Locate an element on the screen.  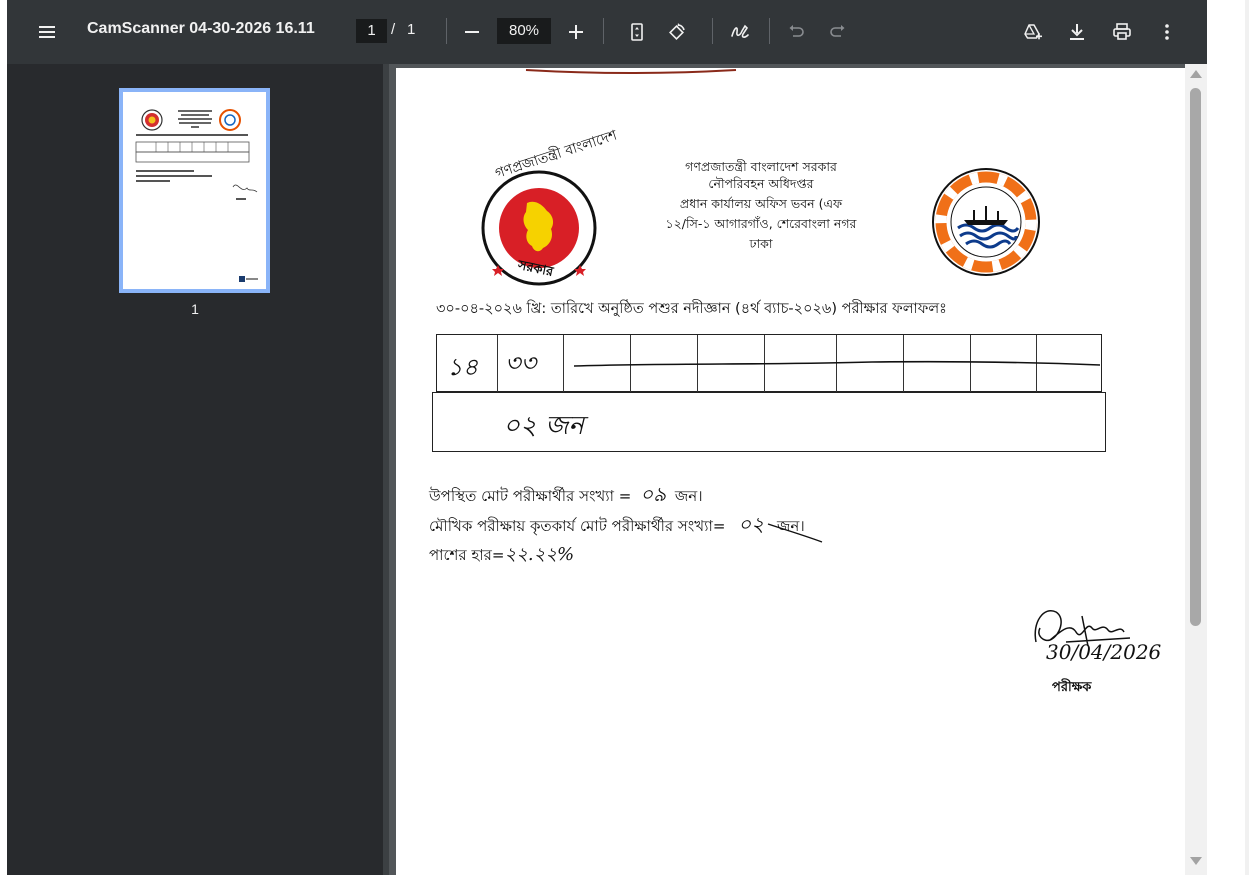
page-thumbnail is located at coordinates (194, 190).